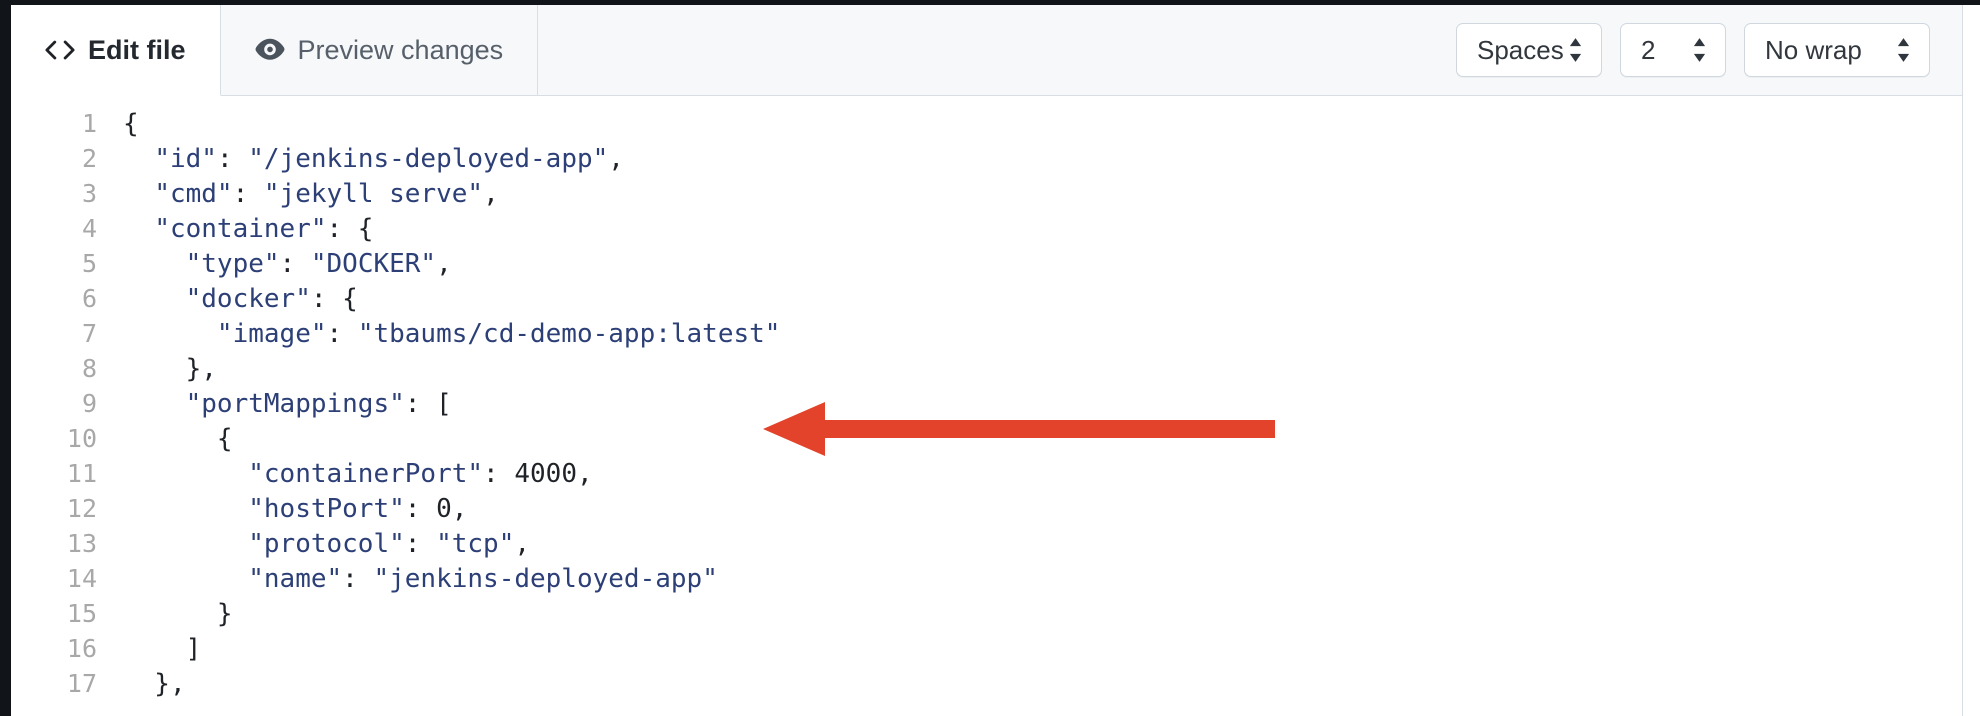 This screenshot has height=716, width=1980. I want to click on indent-size-select: 2, so click(1673, 50).